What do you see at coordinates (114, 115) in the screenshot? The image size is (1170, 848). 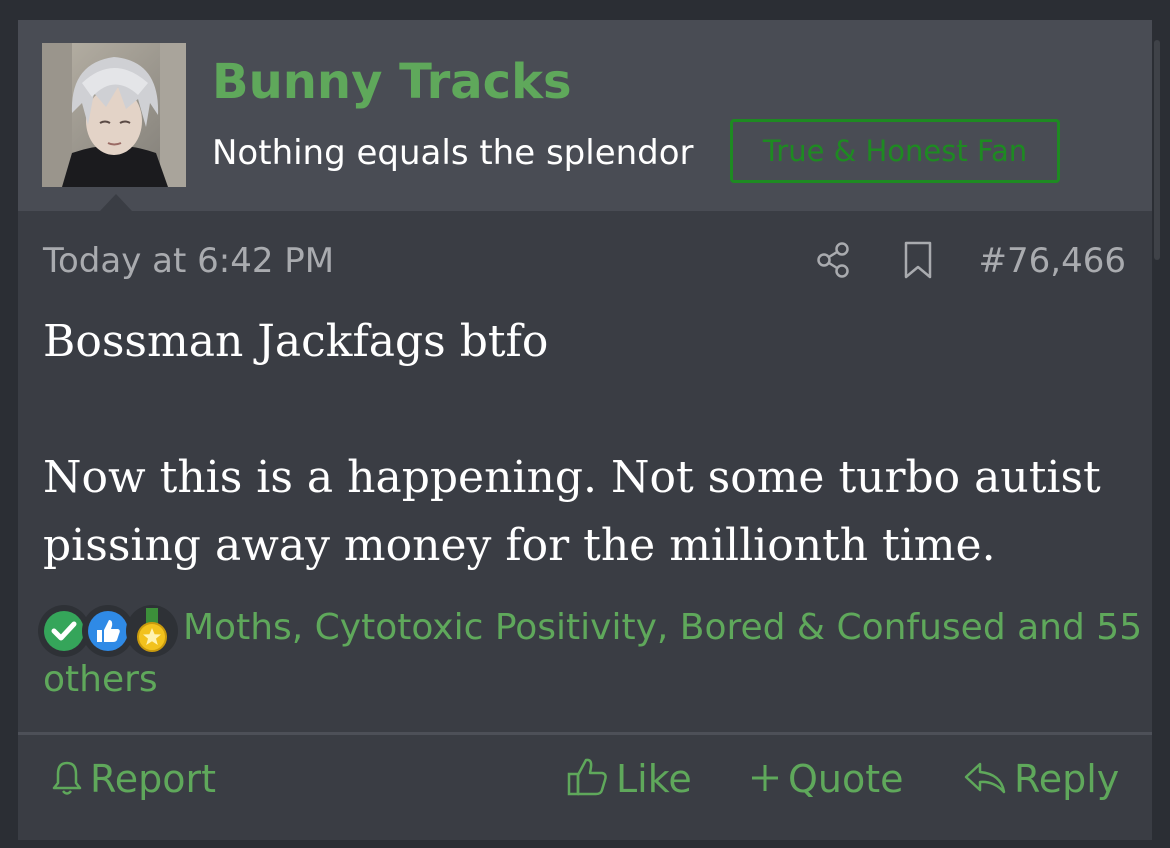 I see `avatar` at bounding box center [114, 115].